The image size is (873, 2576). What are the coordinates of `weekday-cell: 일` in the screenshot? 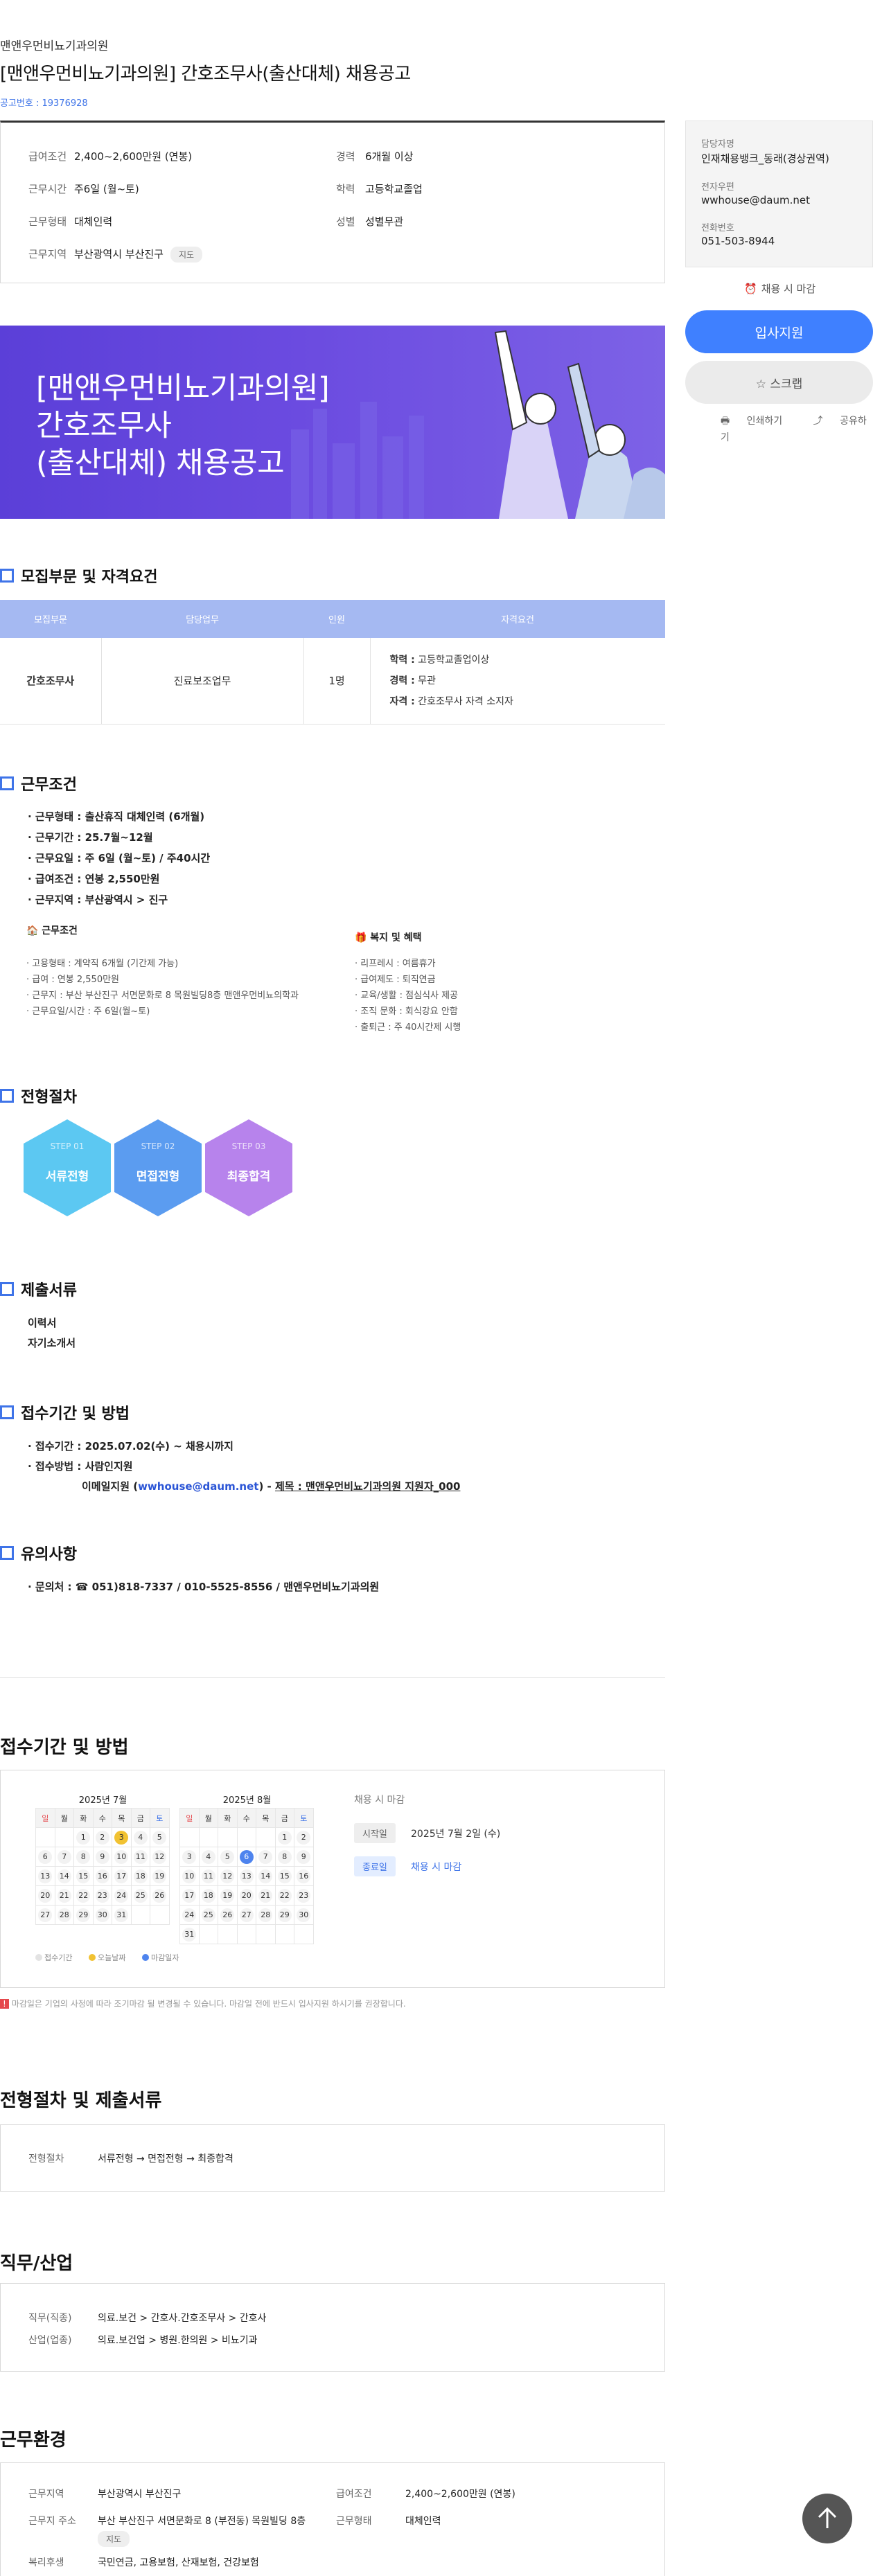 It's located at (45, 1818).